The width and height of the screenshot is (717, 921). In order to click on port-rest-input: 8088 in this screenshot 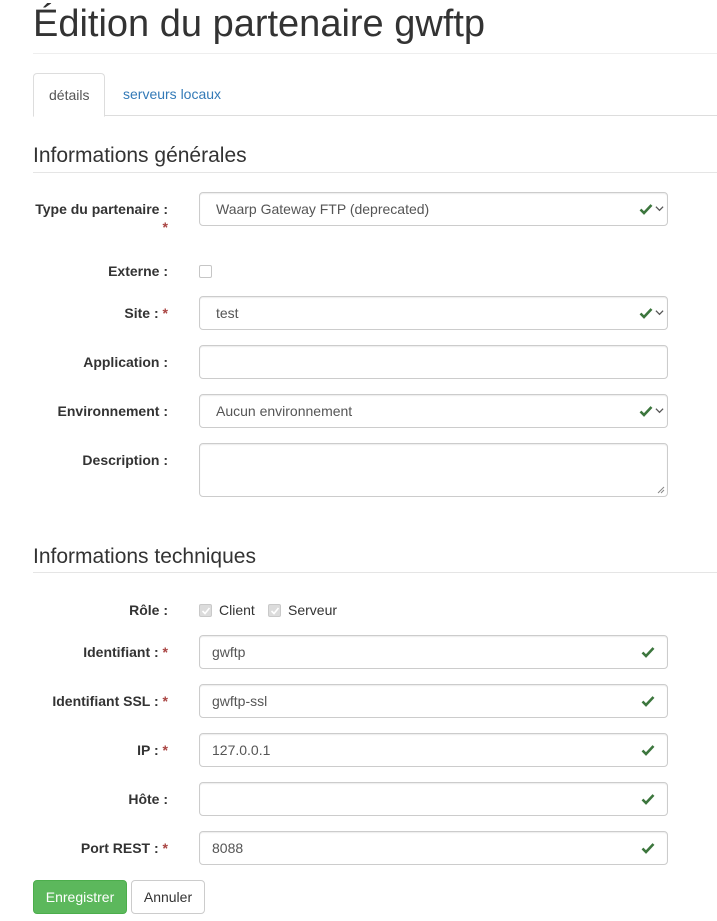, I will do `click(433, 848)`.